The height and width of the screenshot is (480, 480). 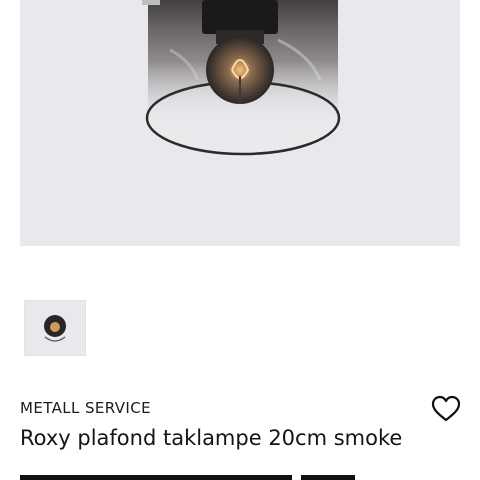 I want to click on favorite-button, so click(x=446, y=409).